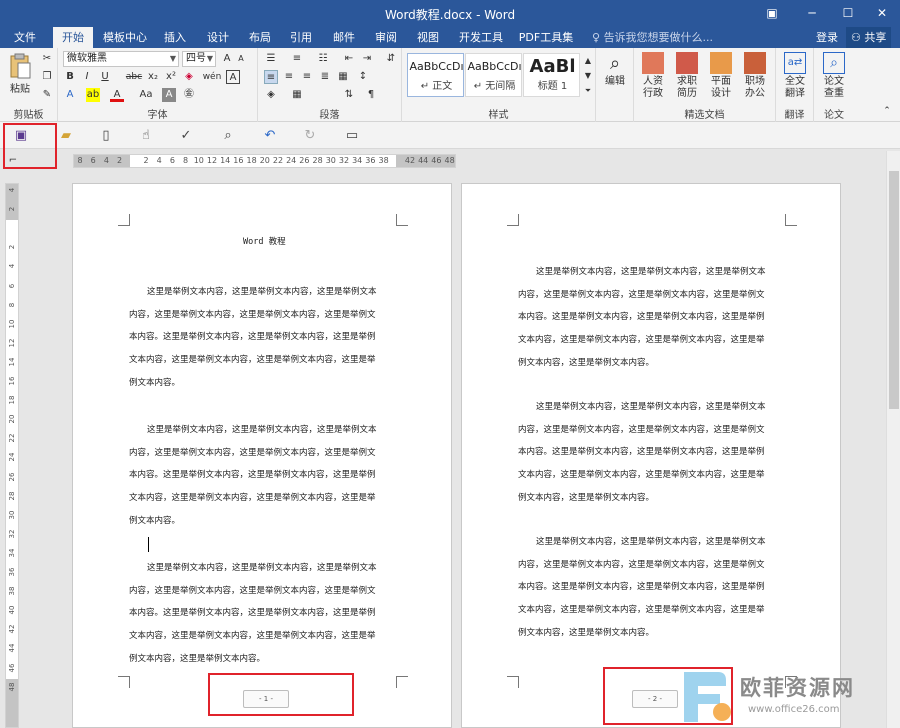 The width and height of the screenshot is (900, 728). I want to click on editing-button: ⌕ 编辑, so click(615, 70).